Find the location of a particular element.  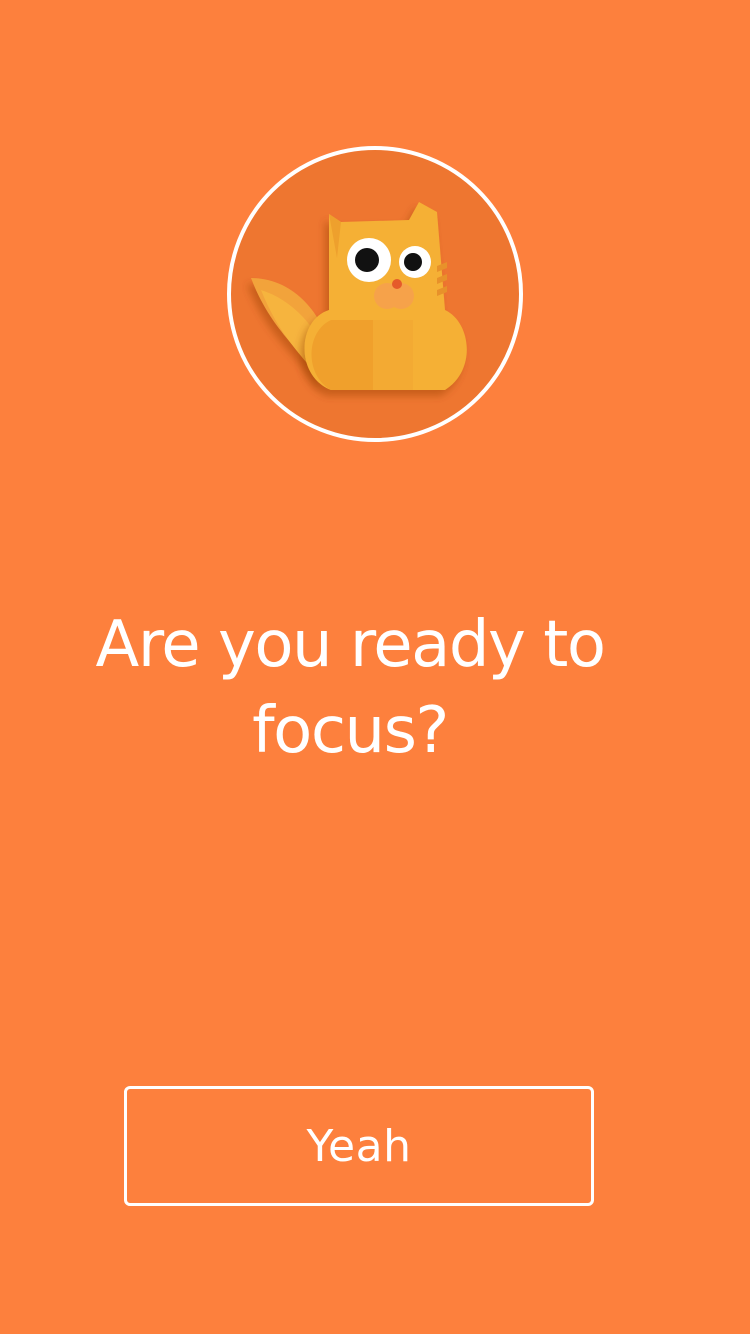

yeah-button: Yeah is located at coordinates (359, 1146).